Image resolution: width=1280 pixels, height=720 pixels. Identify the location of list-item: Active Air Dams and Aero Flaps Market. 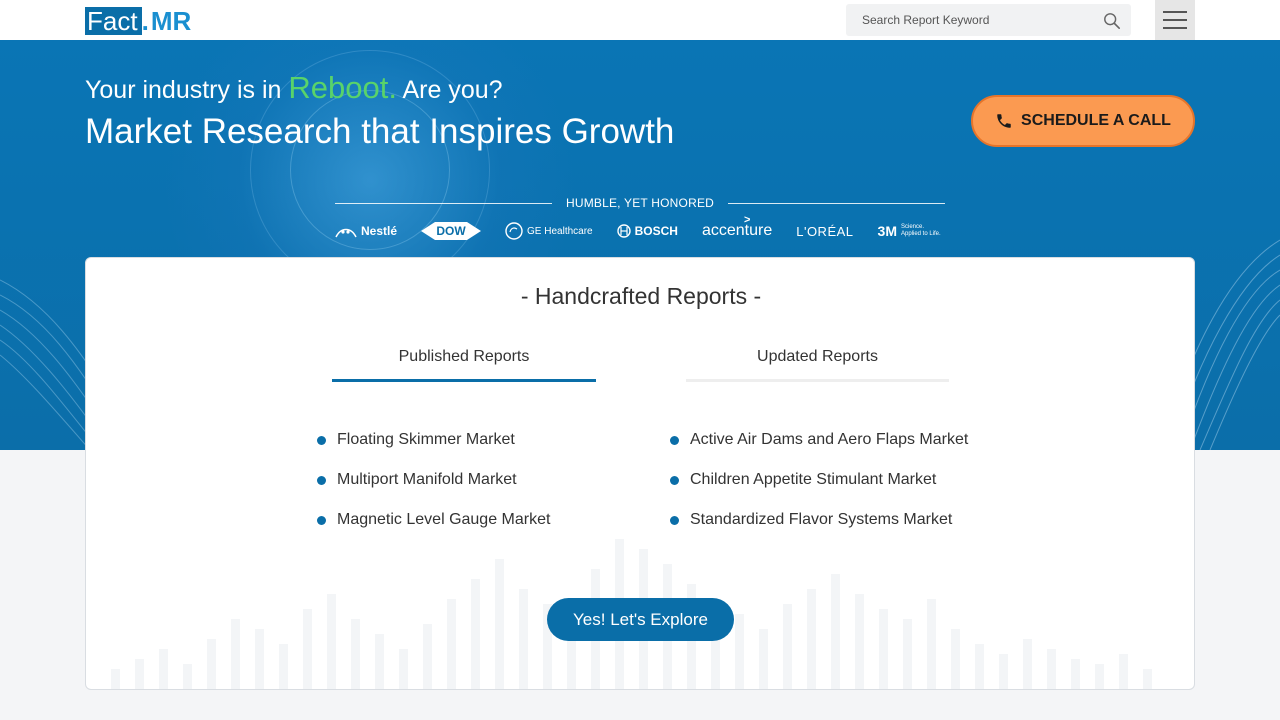
(819, 446).